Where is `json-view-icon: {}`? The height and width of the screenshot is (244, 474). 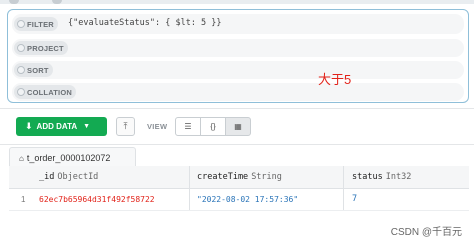
json-view-icon: {} is located at coordinates (213, 126).